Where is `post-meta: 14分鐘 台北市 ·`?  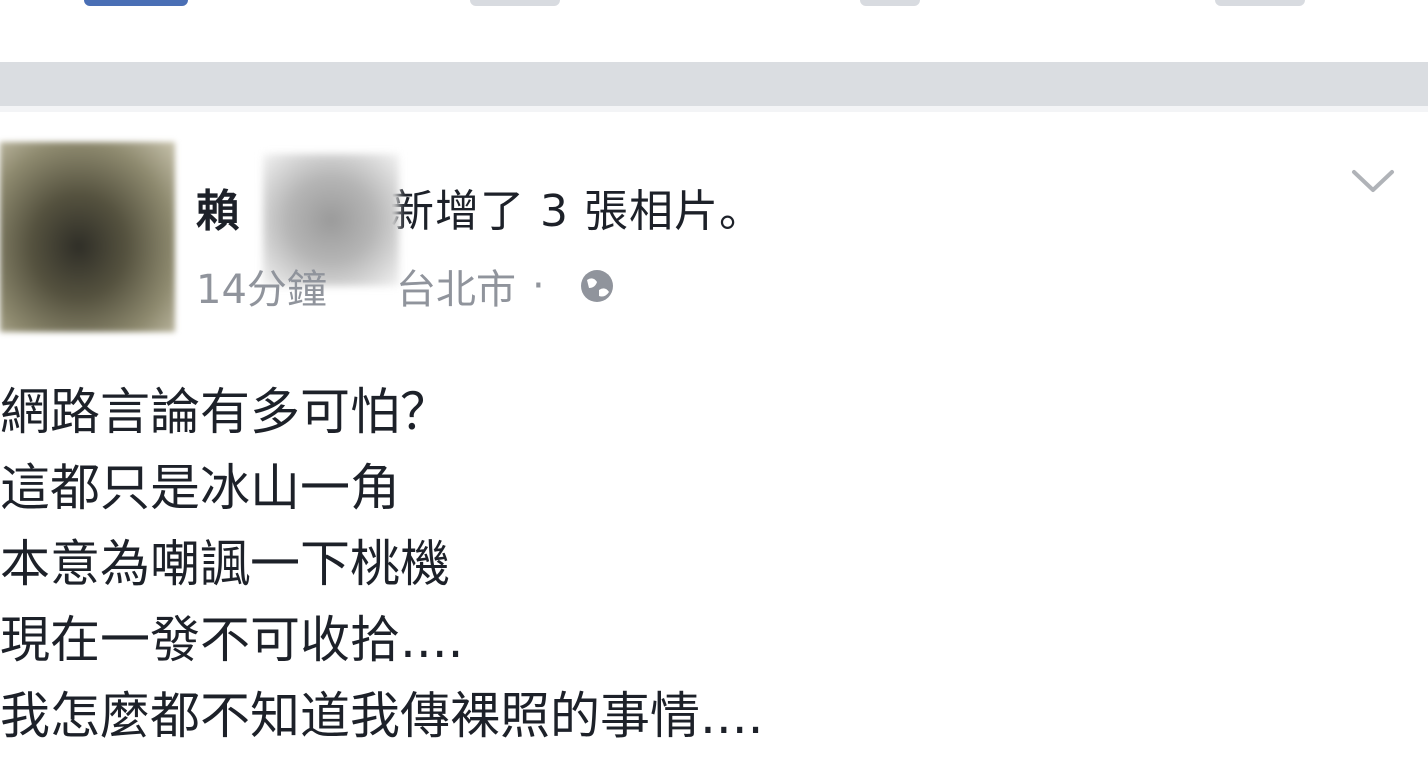
post-meta: 14分鐘 台北市 · is located at coordinates (406, 286).